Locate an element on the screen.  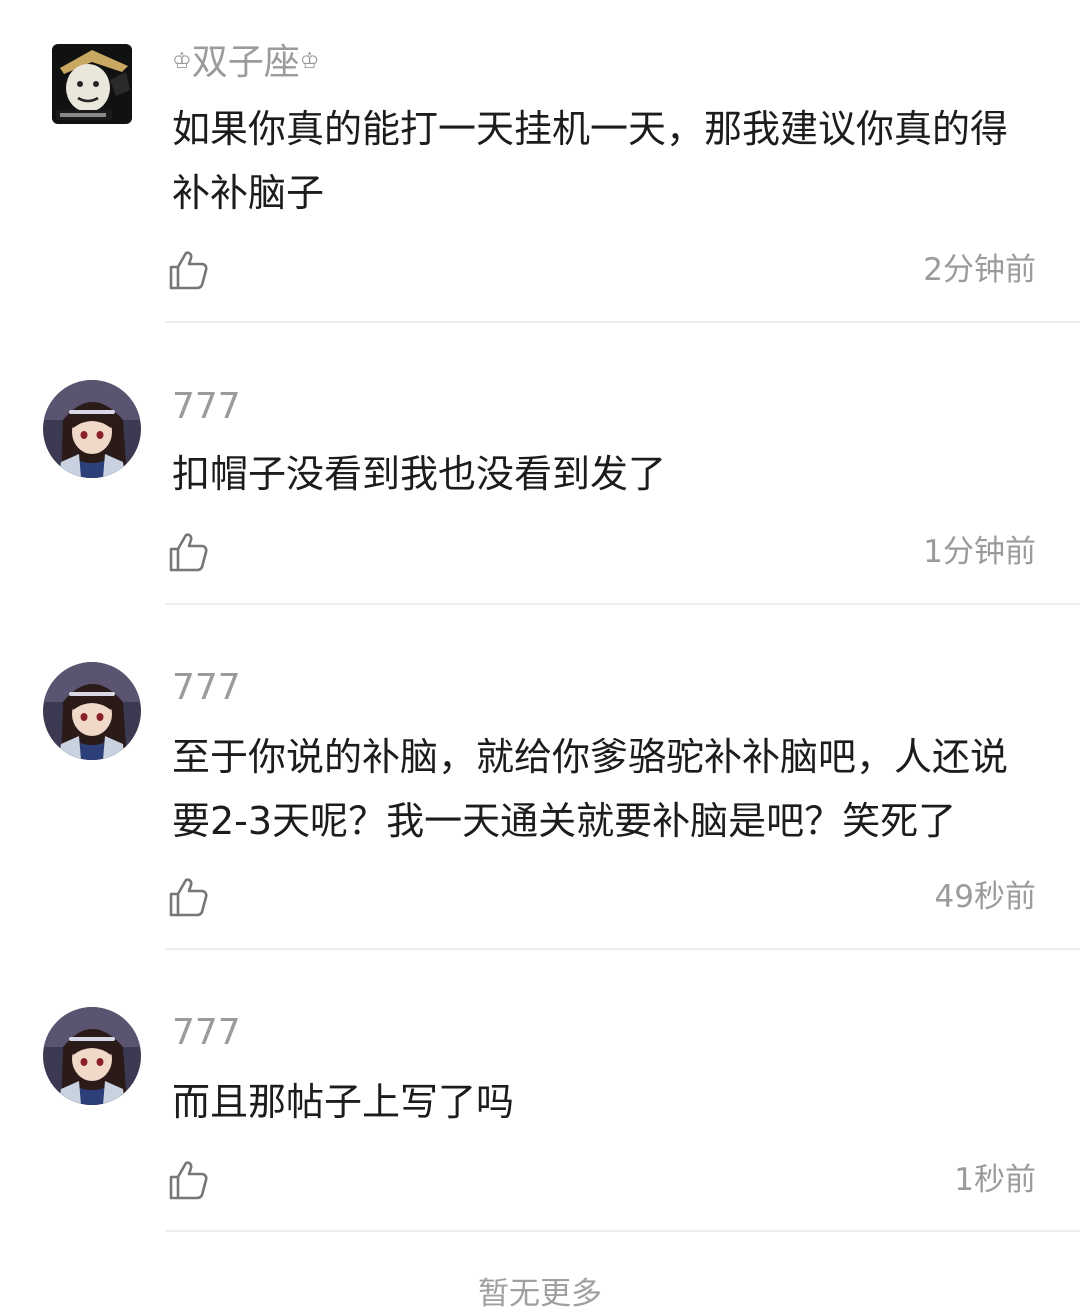
meme-face-avatar is located at coordinates (92, 84).